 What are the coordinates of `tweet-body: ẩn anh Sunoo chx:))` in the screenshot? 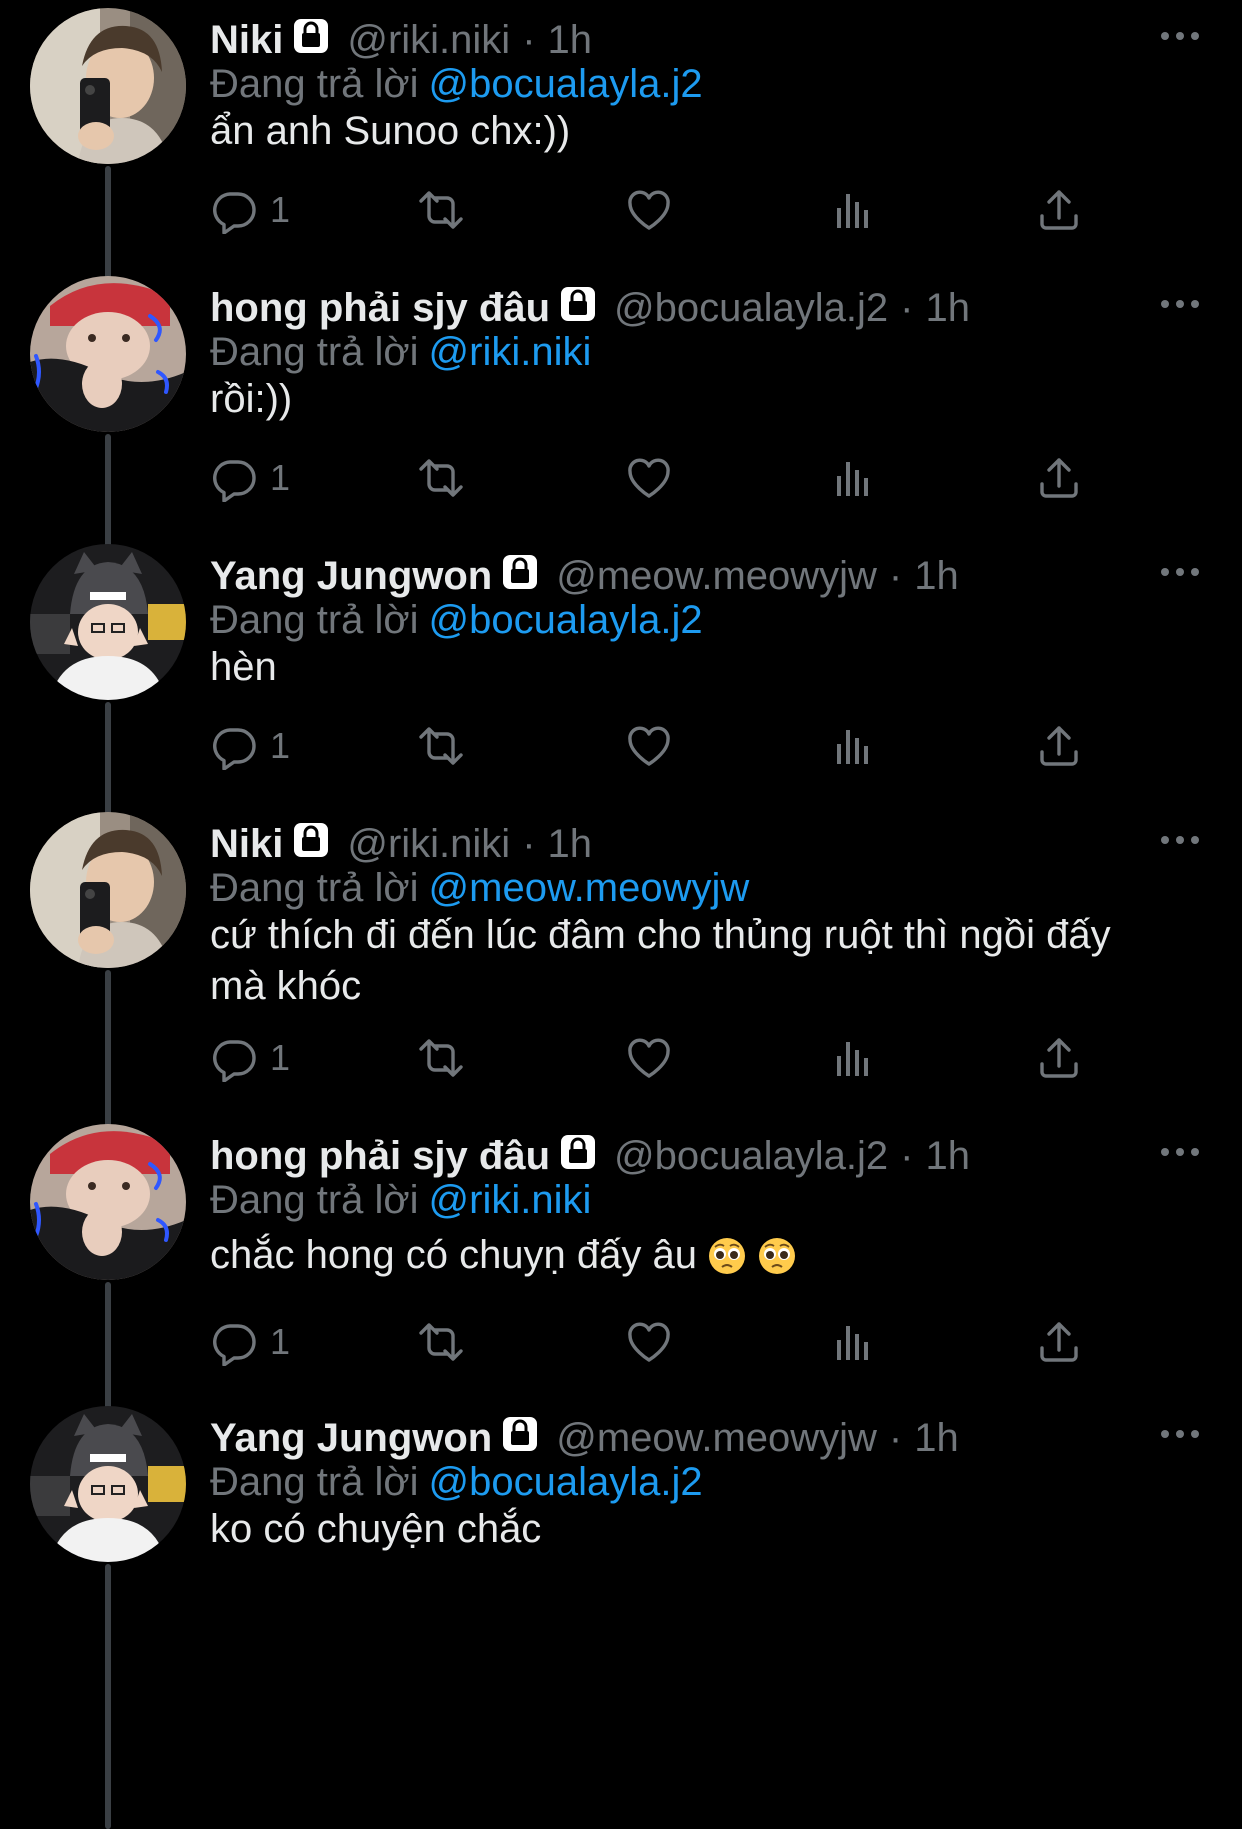 It's located at (390, 131).